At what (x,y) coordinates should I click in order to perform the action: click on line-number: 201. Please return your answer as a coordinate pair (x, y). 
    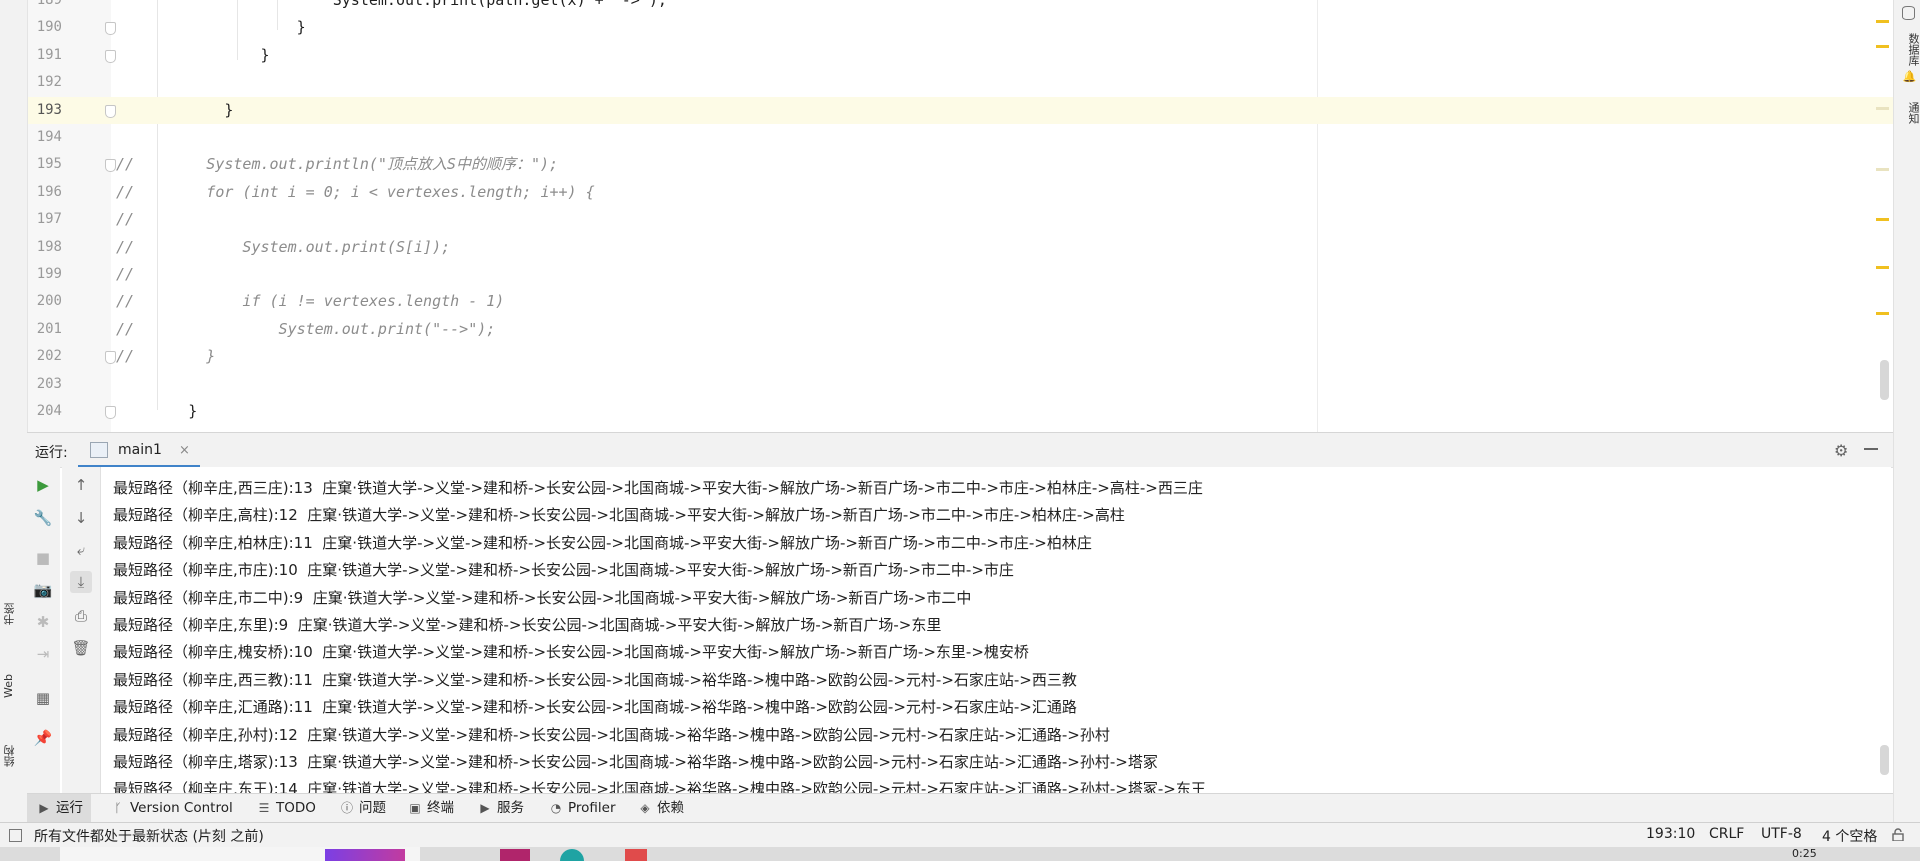
    Looking at the image, I should click on (49, 328).